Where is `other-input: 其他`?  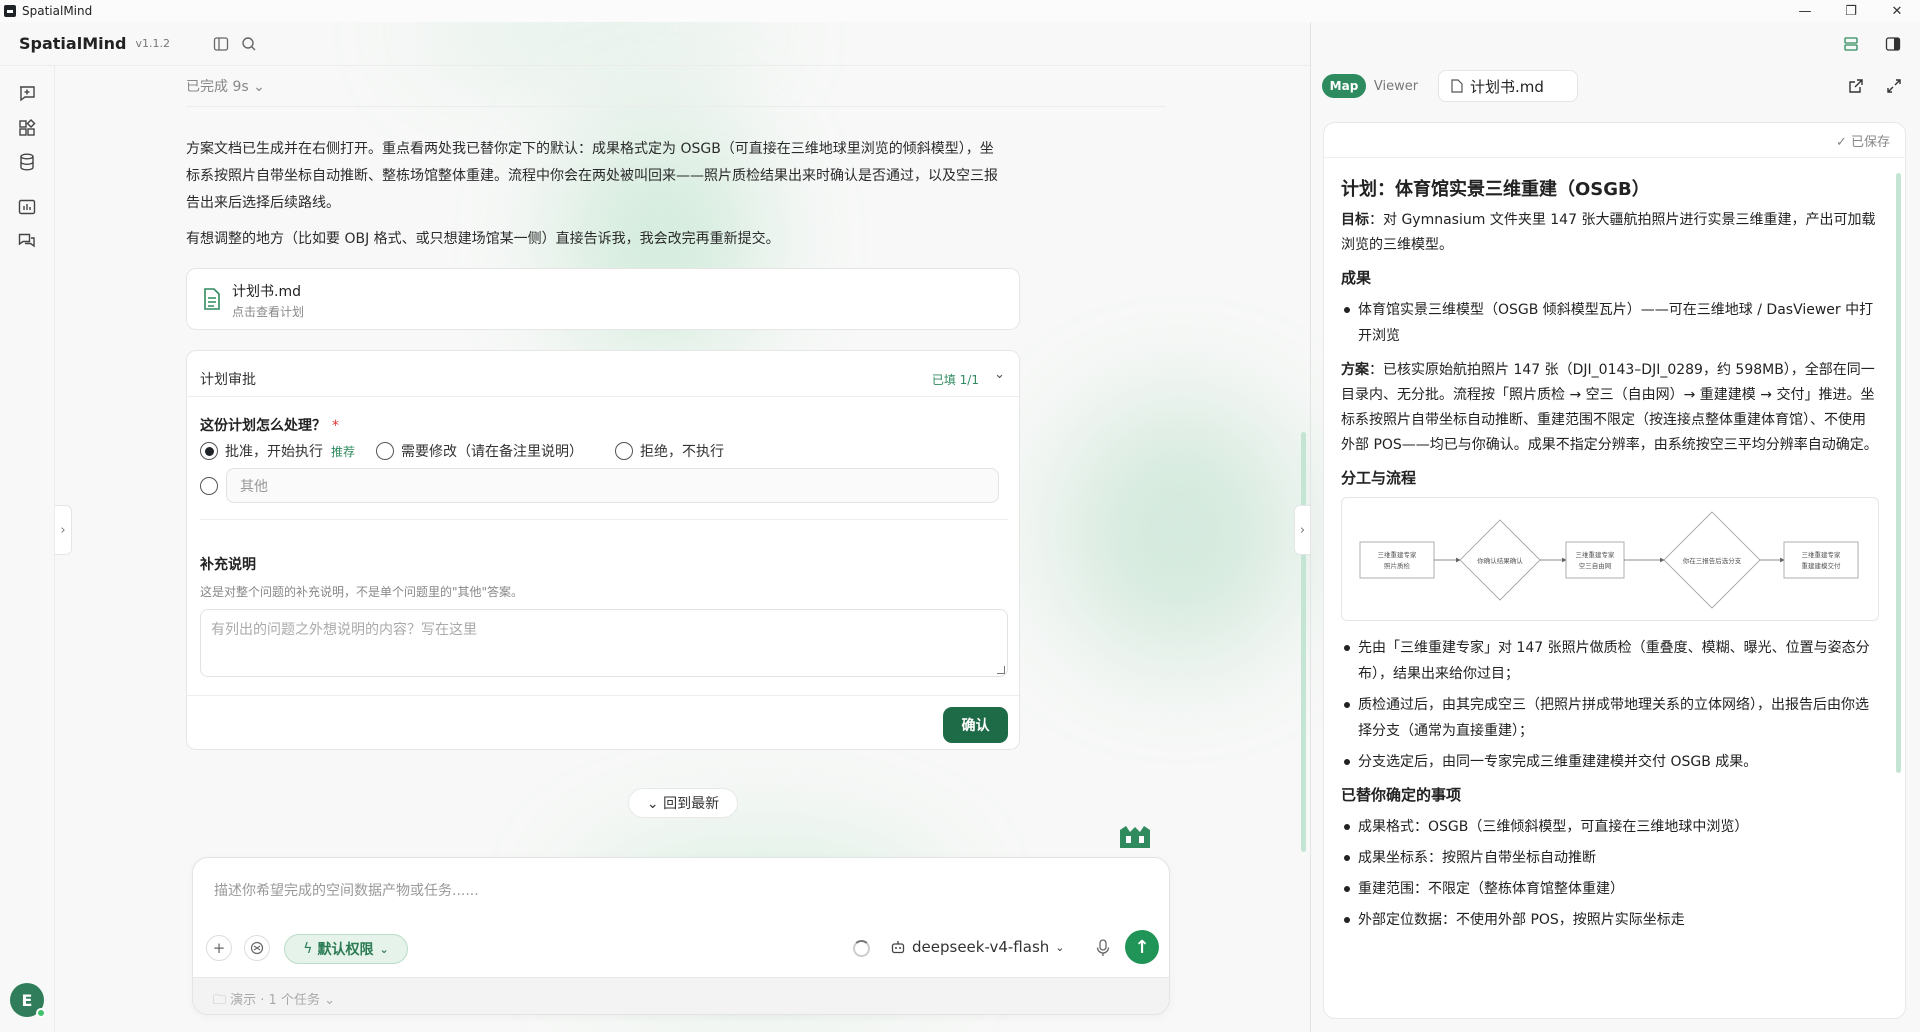 other-input: 其他 is located at coordinates (612, 485).